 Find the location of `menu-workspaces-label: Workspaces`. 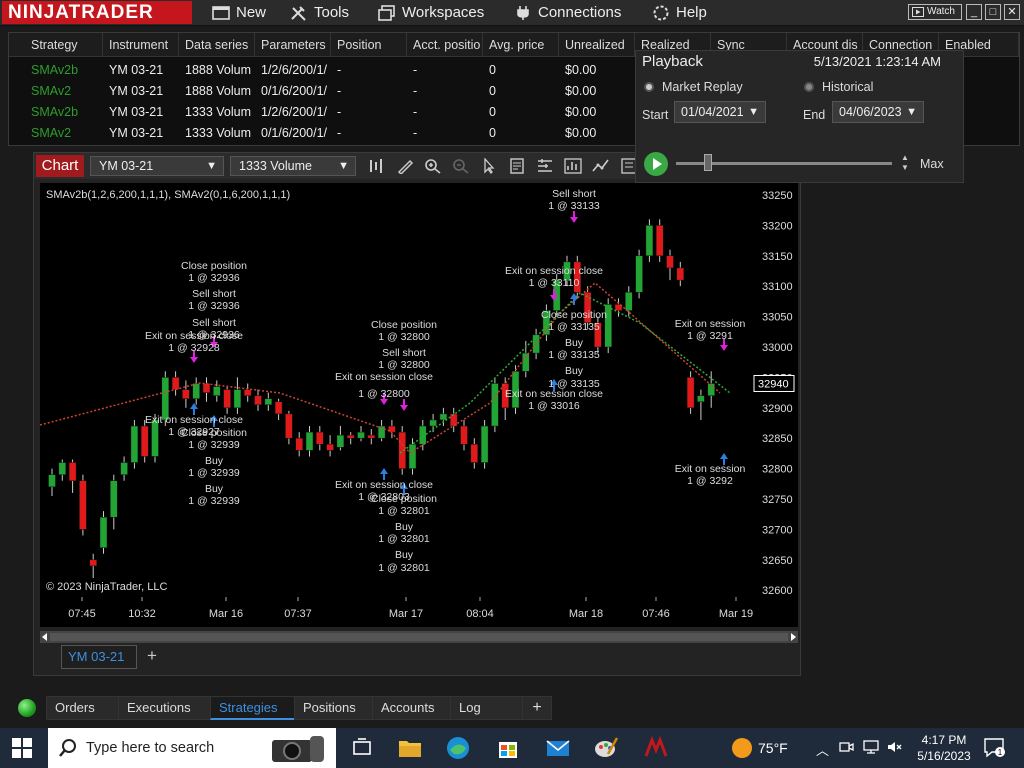

menu-workspaces-label: Workspaces is located at coordinates (443, 12).